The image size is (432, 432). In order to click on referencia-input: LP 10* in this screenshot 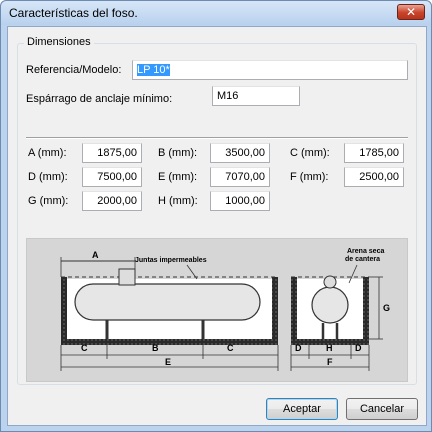, I will do `click(270, 70)`.